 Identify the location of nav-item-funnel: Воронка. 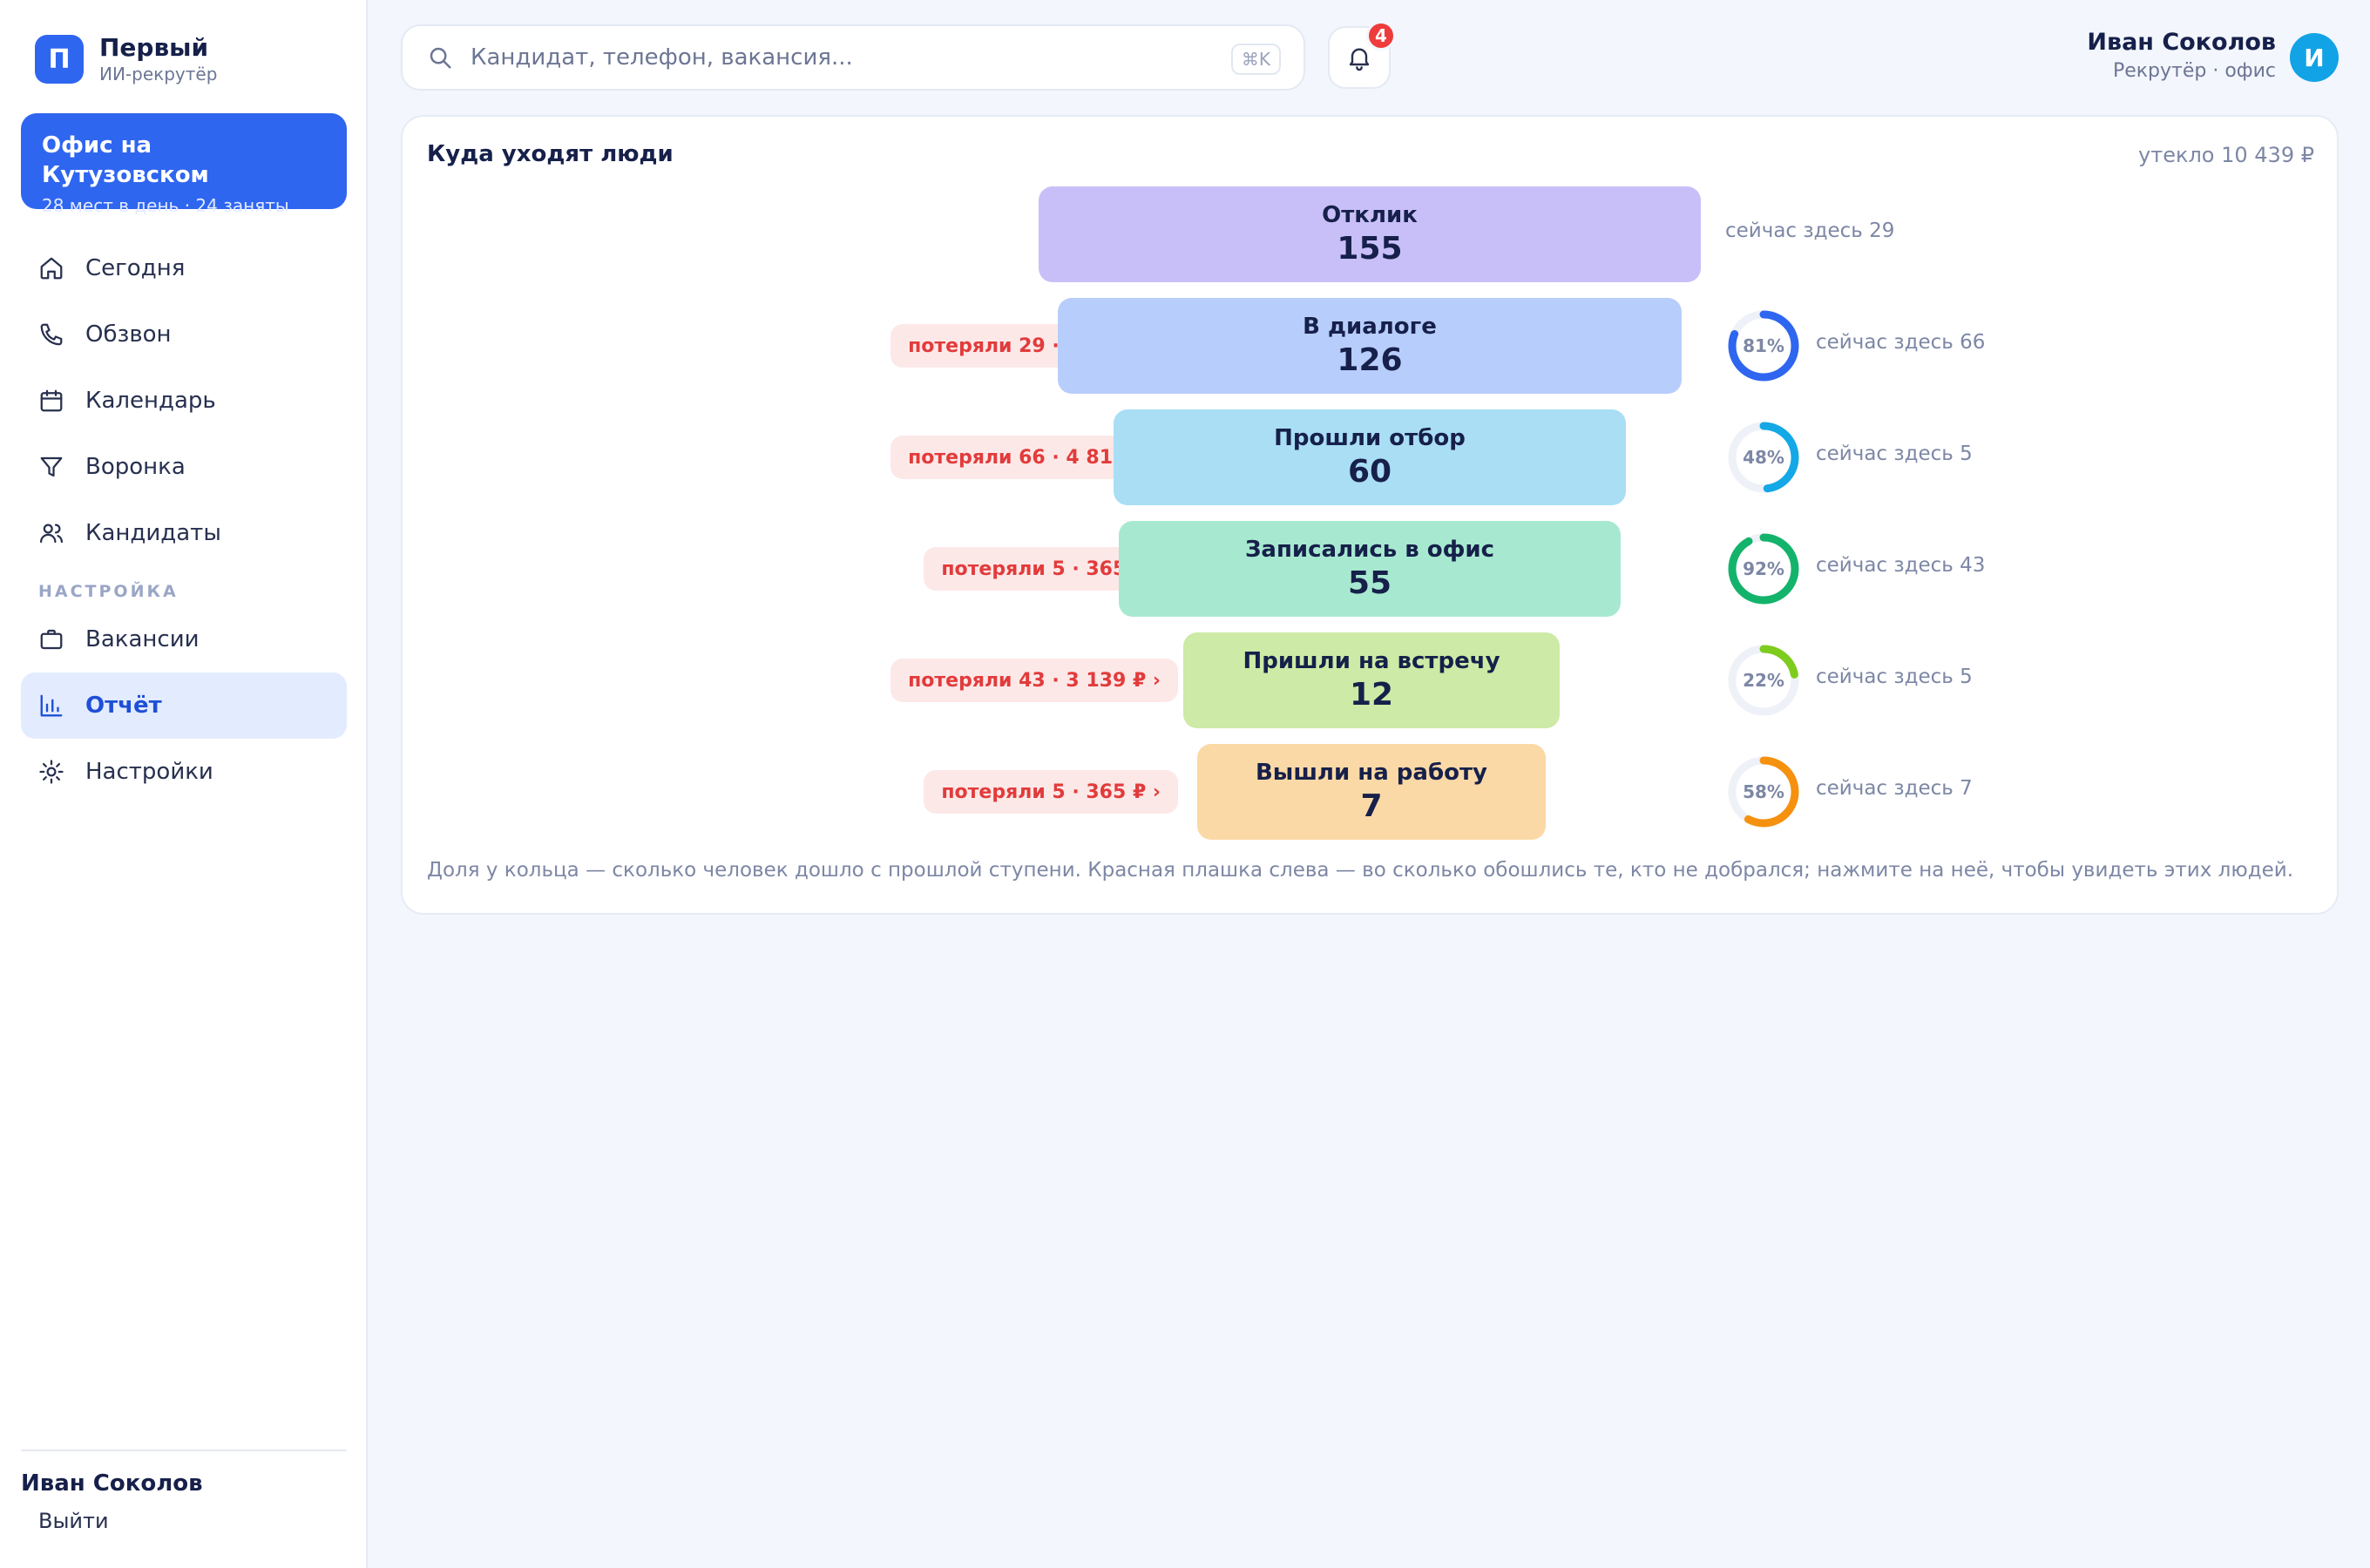
(184, 467).